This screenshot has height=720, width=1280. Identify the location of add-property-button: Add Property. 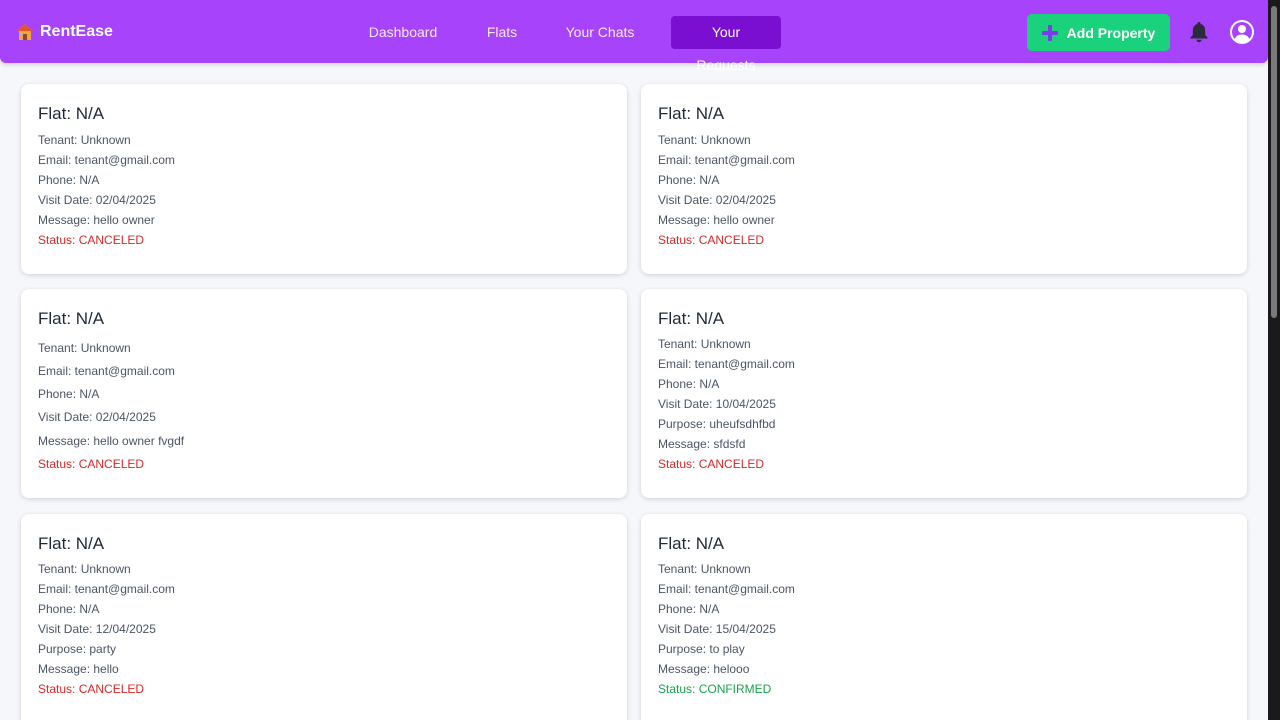
(1098, 32).